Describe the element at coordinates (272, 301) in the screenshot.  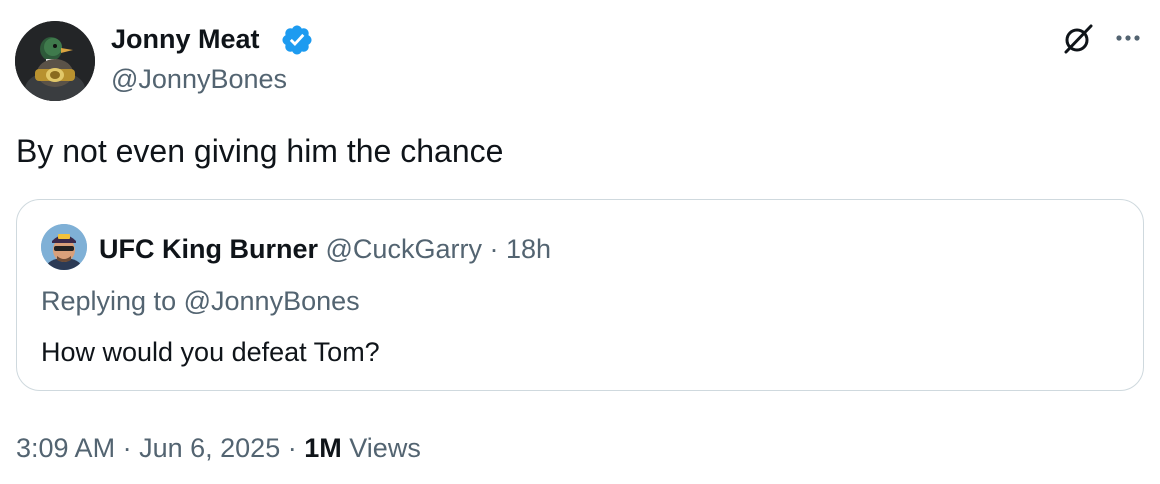
I see `replying-to-handle: @JonnyBones` at that location.